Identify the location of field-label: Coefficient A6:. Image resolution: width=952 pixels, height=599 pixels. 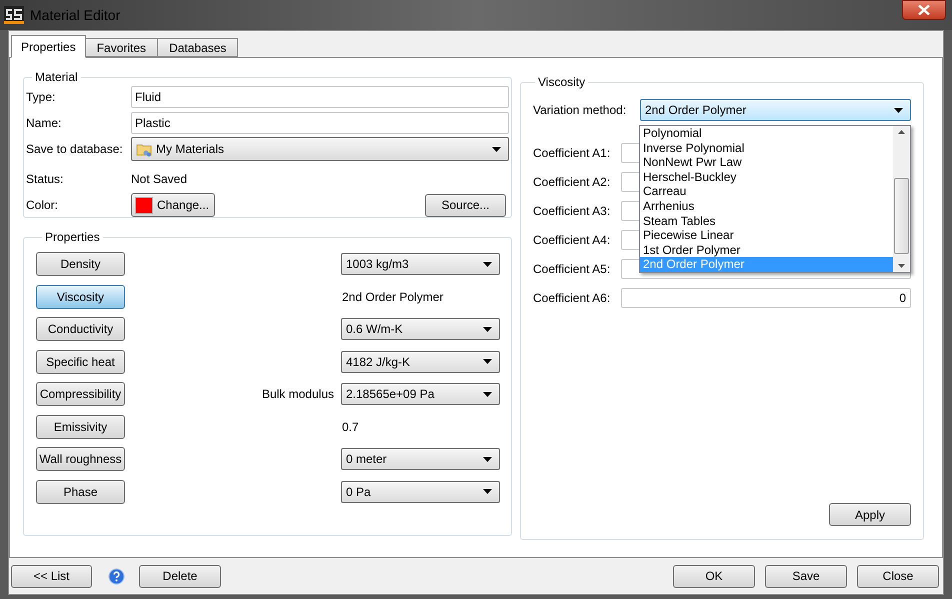
(572, 298).